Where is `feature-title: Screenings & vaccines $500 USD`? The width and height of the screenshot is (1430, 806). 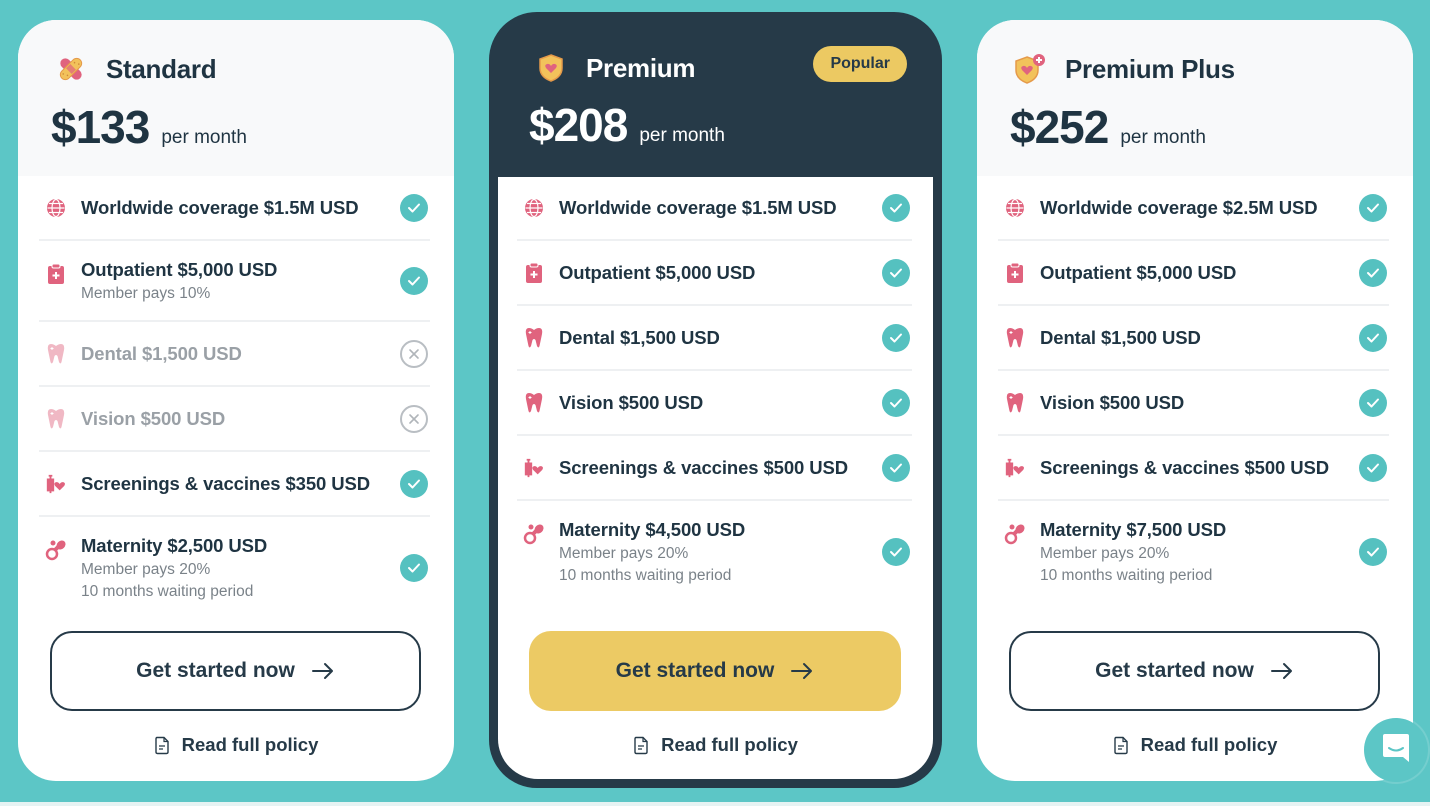
feature-title: Screenings & vaccines $500 USD is located at coordinates (1185, 467).